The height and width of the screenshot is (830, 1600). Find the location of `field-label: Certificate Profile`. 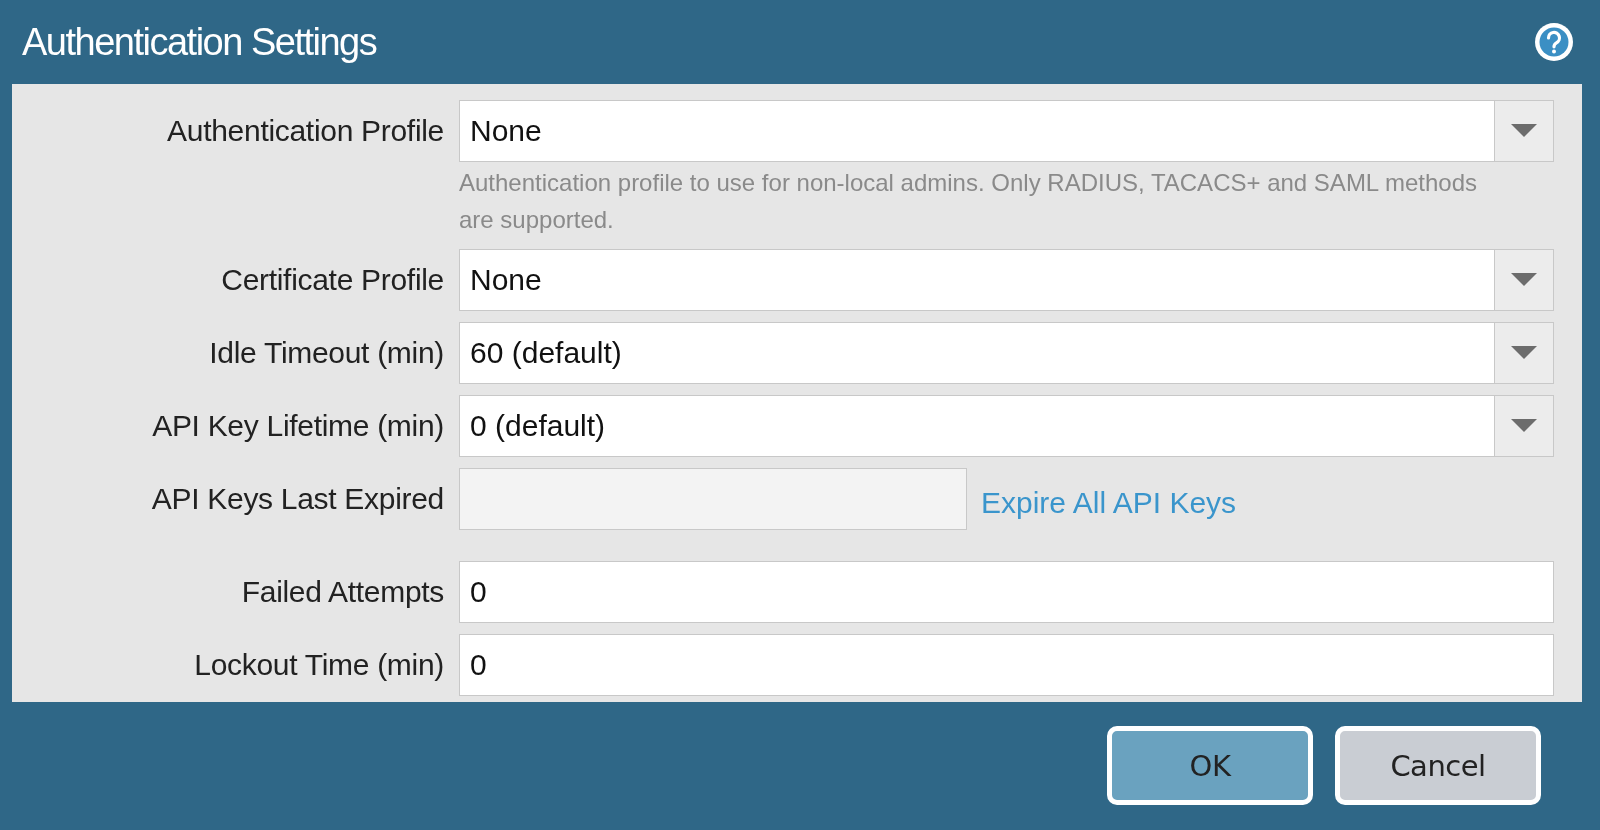

field-label: Certificate Profile is located at coordinates (332, 280).